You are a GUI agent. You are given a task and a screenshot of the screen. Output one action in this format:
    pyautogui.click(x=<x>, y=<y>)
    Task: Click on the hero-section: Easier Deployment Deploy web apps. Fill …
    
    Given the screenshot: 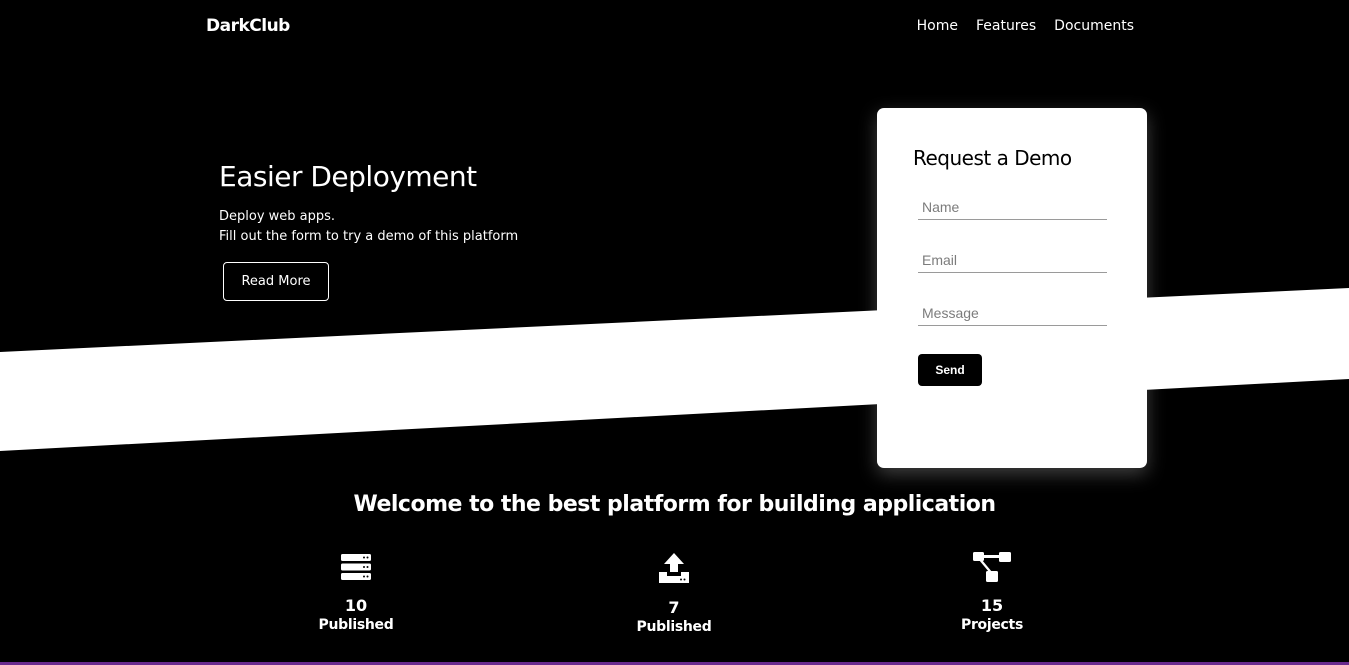 What is the action you would take?
    pyautogui.click(x=369, y=230)
    